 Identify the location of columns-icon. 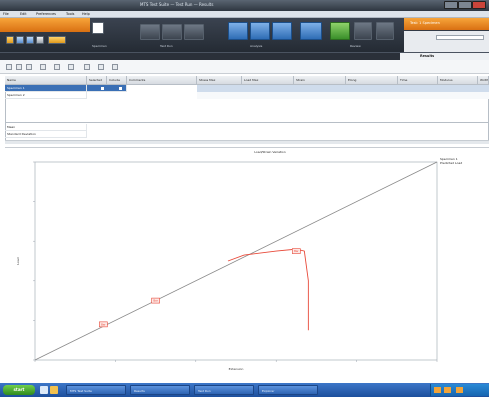
(57, 67).